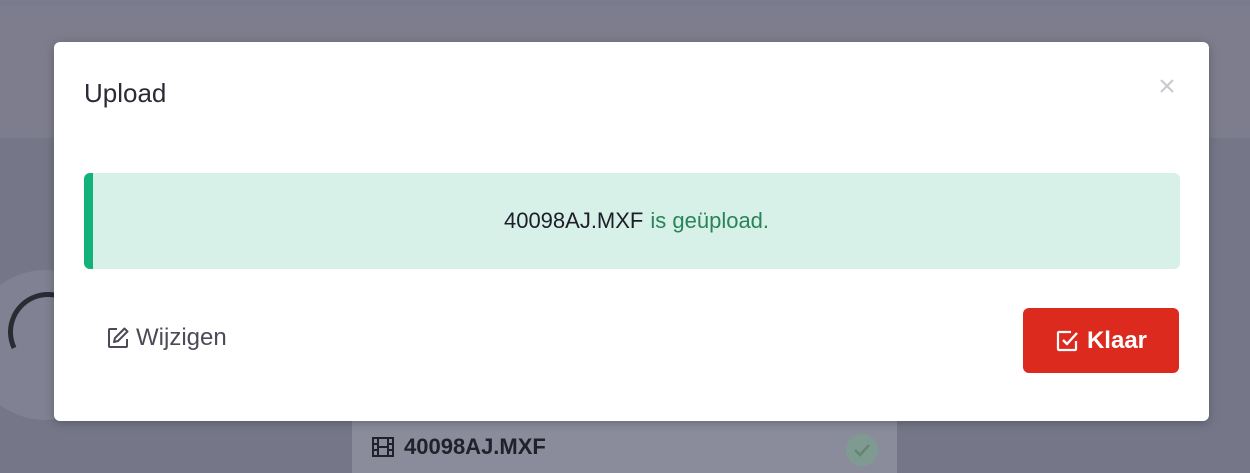 The width and height of the screenshot is (1250, 473). Describe the element at coordinates (1067, 341) in the screenshot. I see `checkbox-check-icon` at that location.